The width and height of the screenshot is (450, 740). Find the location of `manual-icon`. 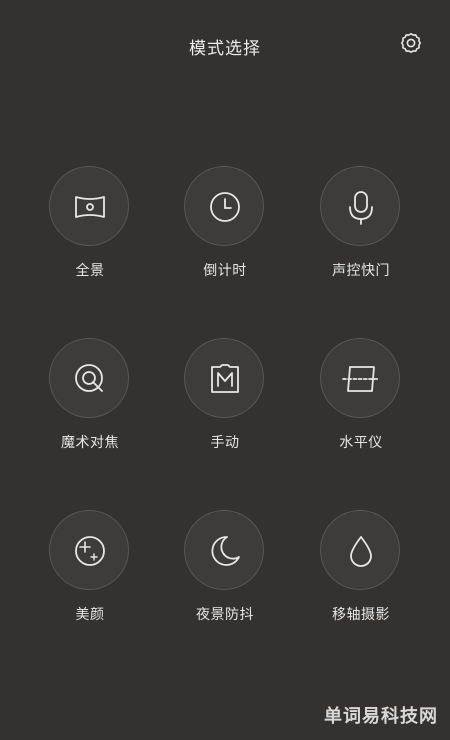

manual-icon is located at coordinates (225, 378).